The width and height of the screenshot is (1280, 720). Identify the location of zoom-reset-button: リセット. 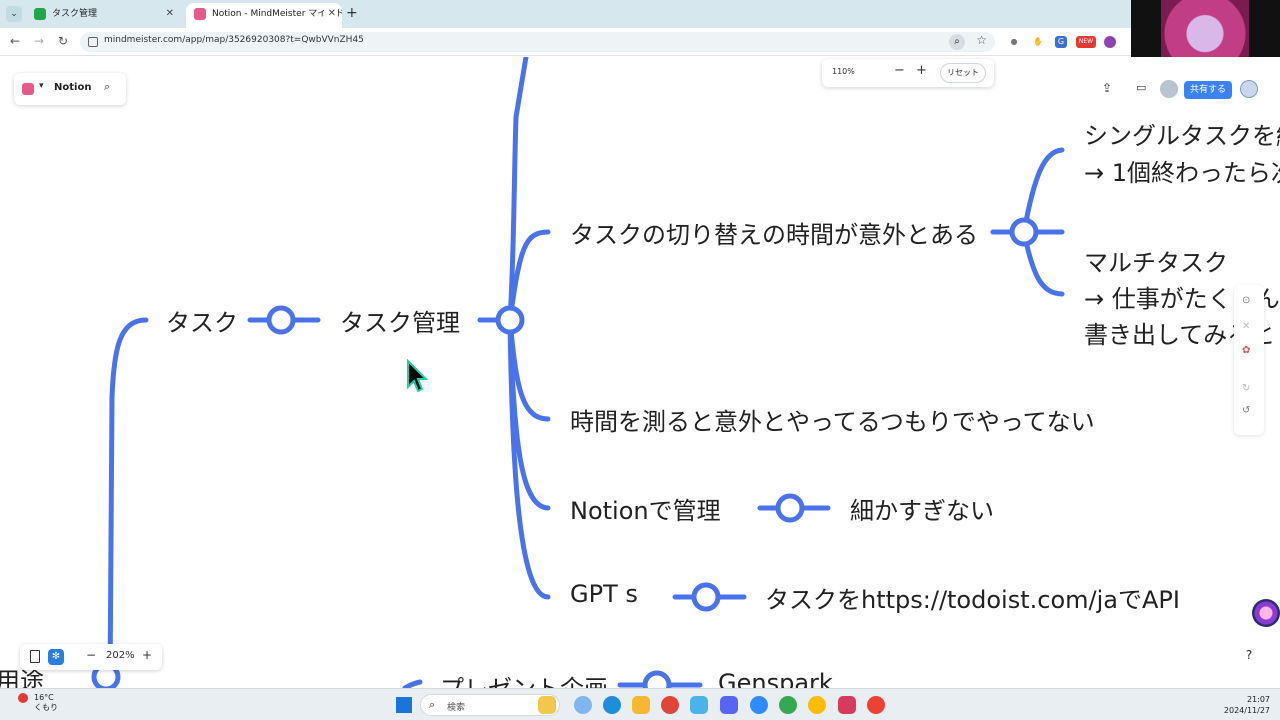
(963, 73).